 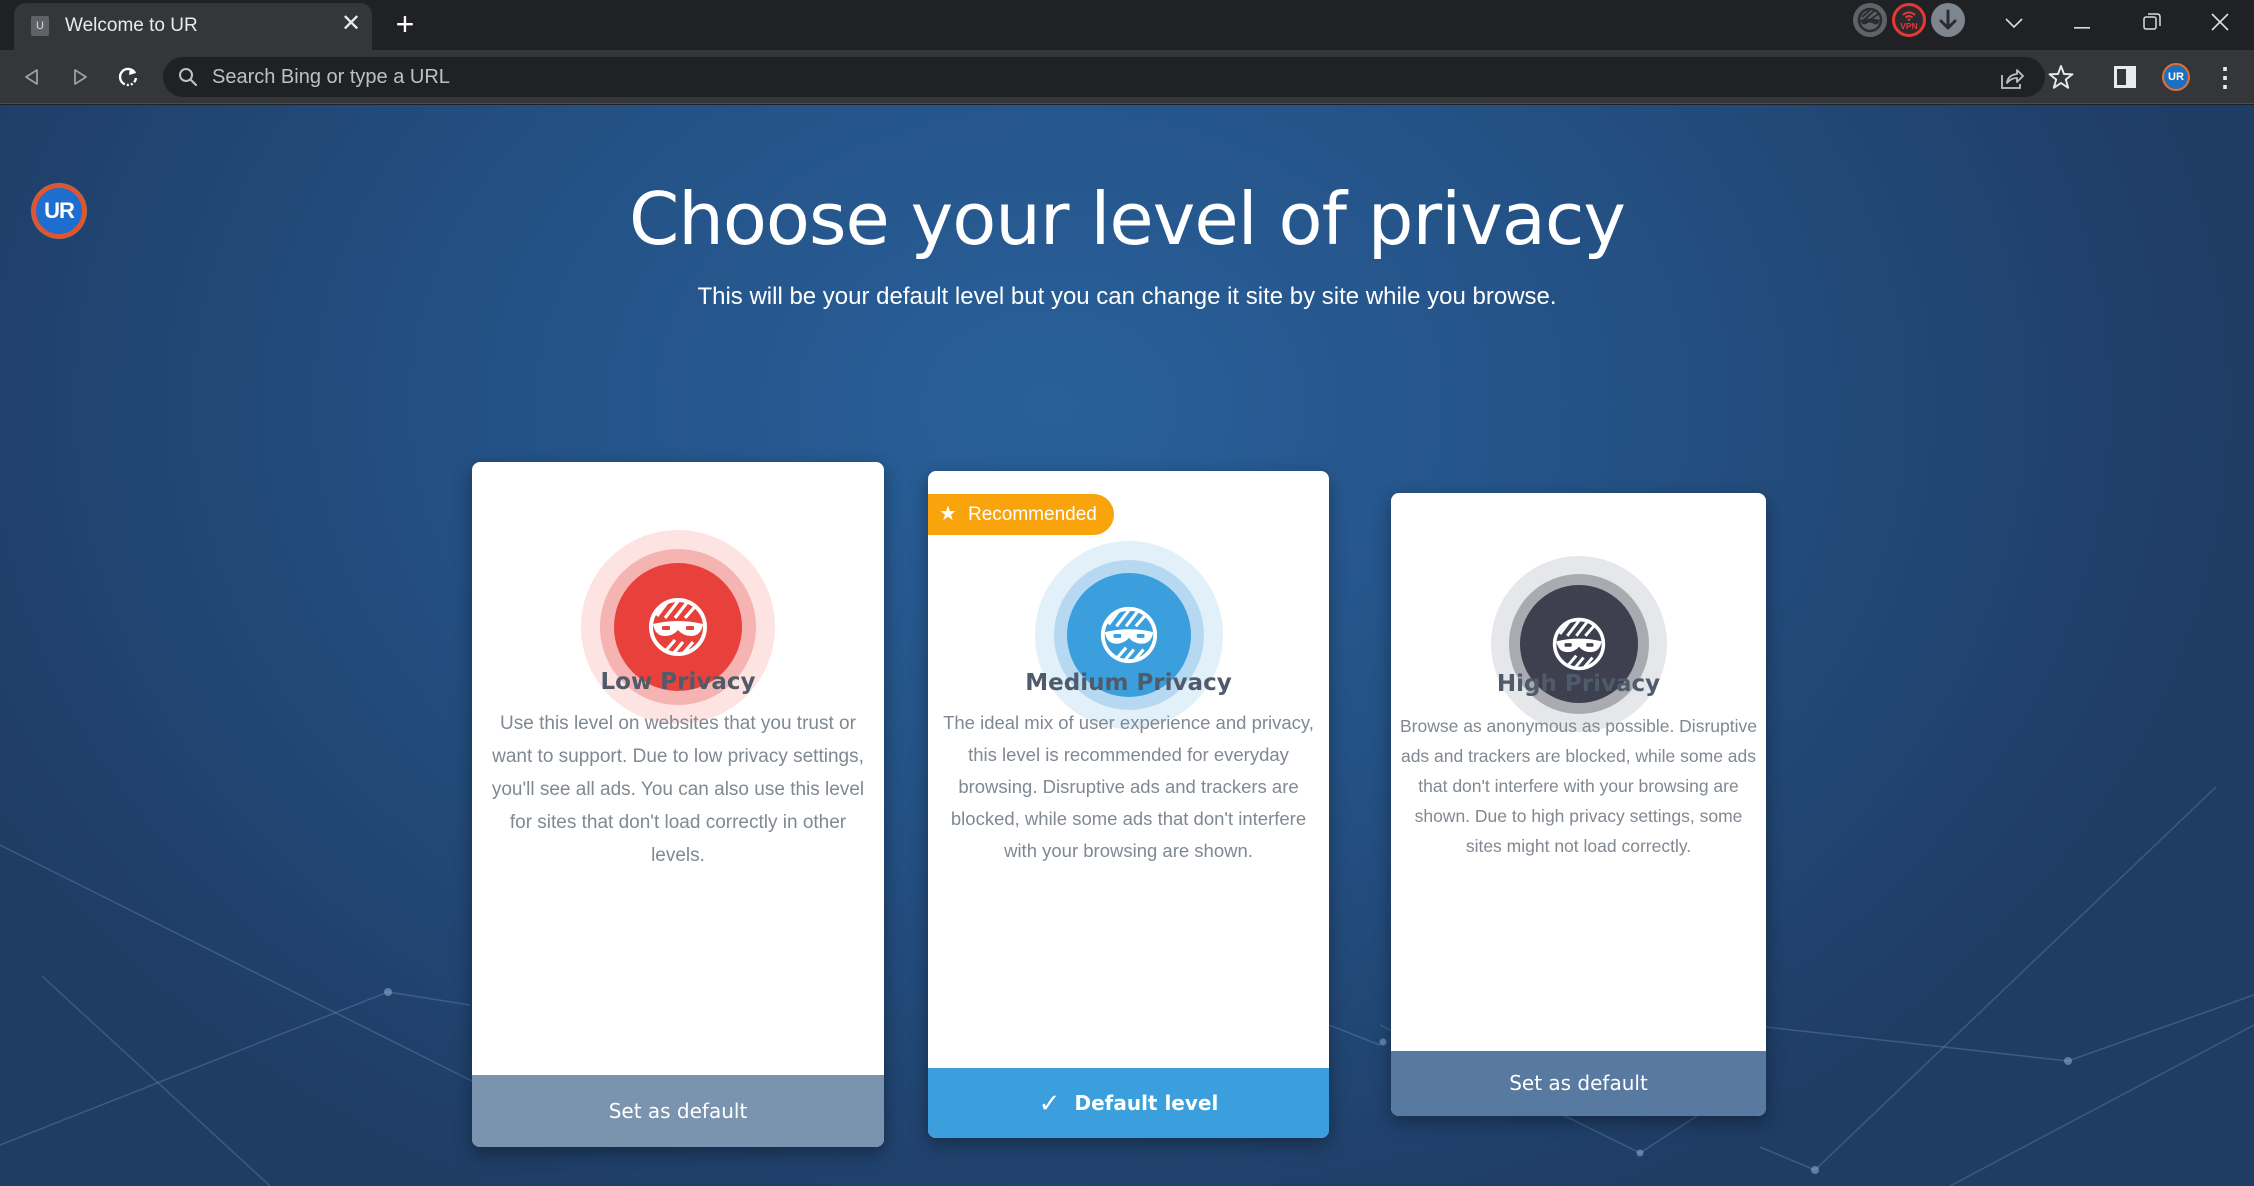 What do you see at coordinates (1127, 219) in the screenshot?
I see `page-title: Choose your level of privacy` at bounding box center [1127, 219].